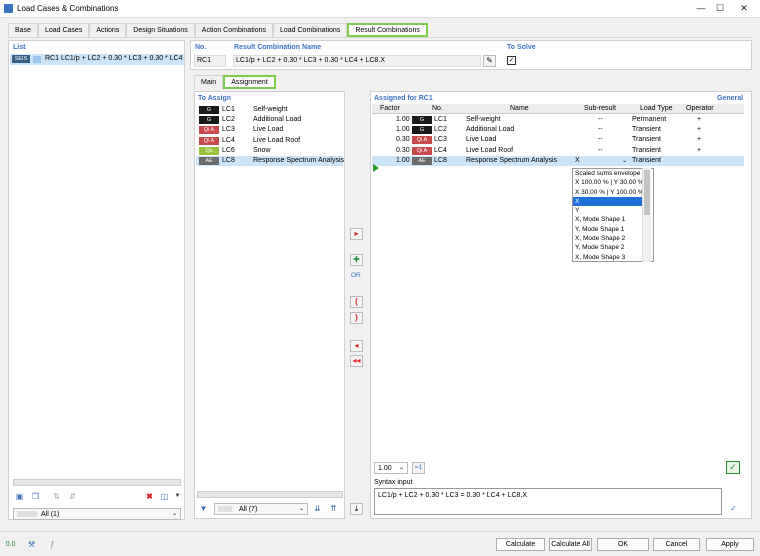 This screenshot has width=760, height=556. I want to click on filter-icon: ▼, so click(203, 508).